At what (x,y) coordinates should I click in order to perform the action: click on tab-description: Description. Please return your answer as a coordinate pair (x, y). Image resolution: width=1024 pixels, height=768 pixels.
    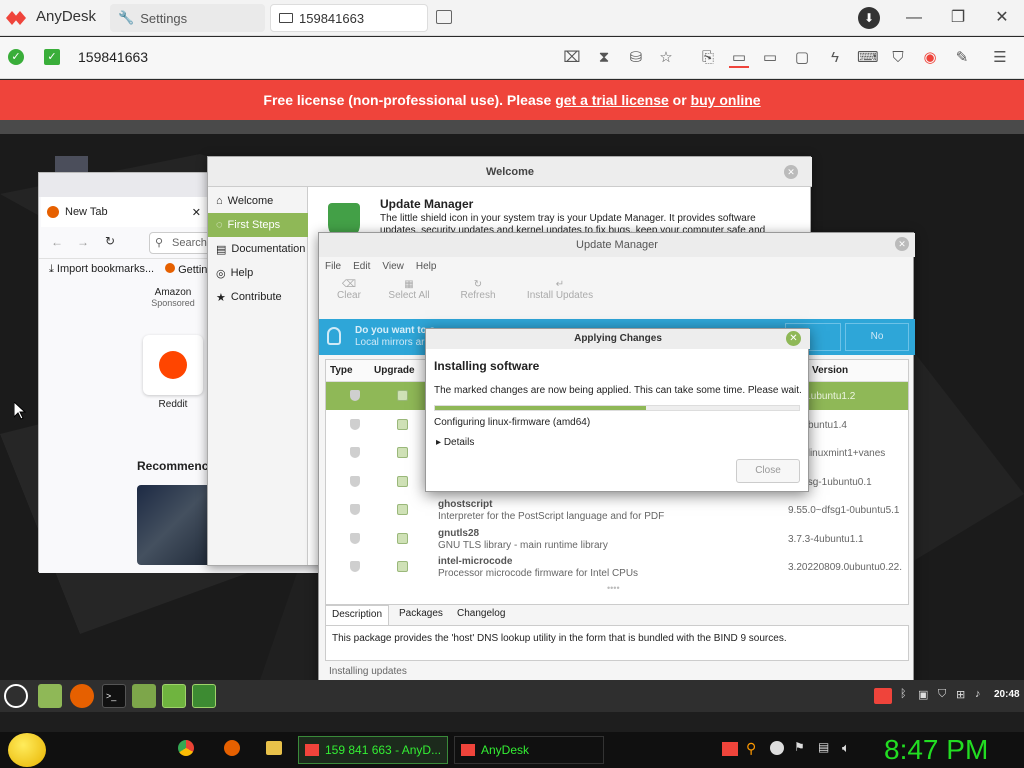
    Looking at the image, I should click on (357, 615).